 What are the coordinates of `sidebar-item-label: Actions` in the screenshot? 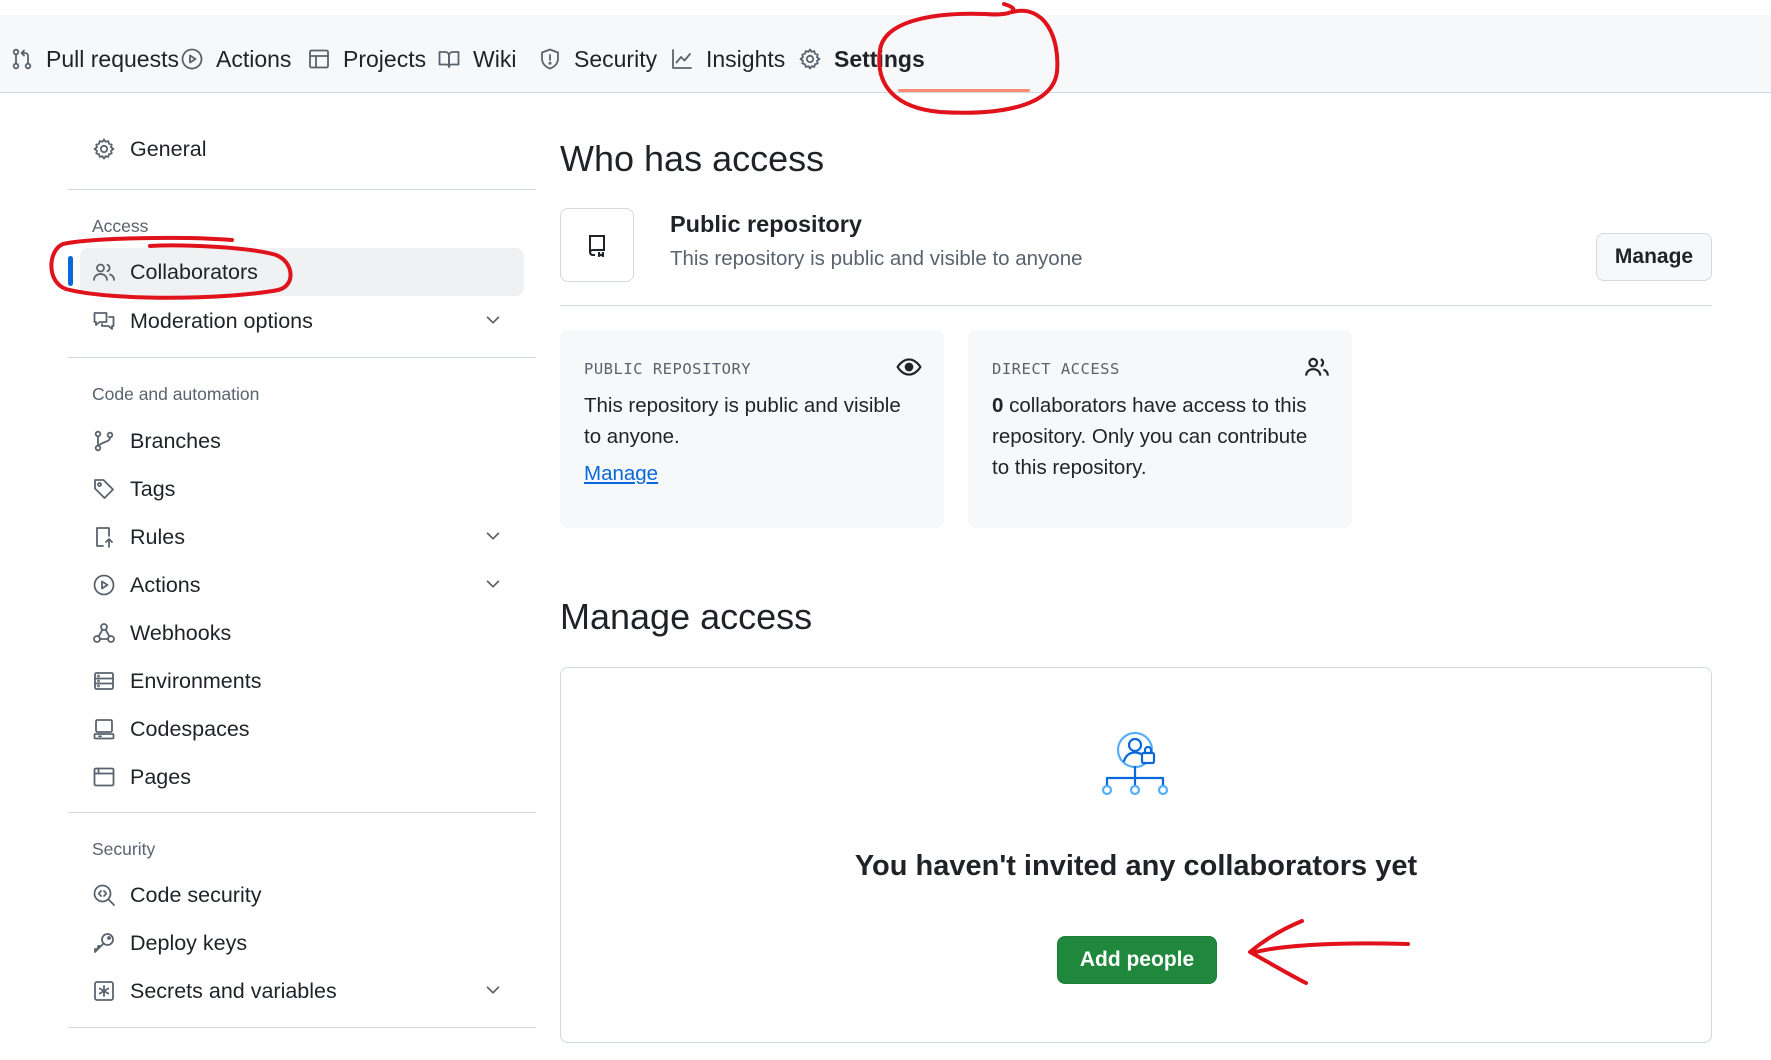 It's located at (165, 584).